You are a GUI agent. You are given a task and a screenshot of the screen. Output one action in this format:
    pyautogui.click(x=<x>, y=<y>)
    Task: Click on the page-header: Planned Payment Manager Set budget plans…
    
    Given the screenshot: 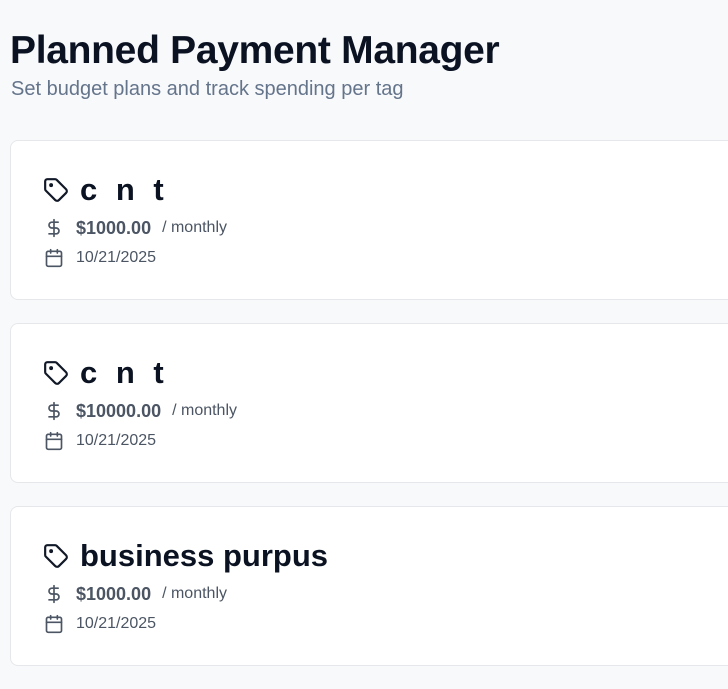 What is the action you would take?
    pyautogui.click(x=255, y=65)
    